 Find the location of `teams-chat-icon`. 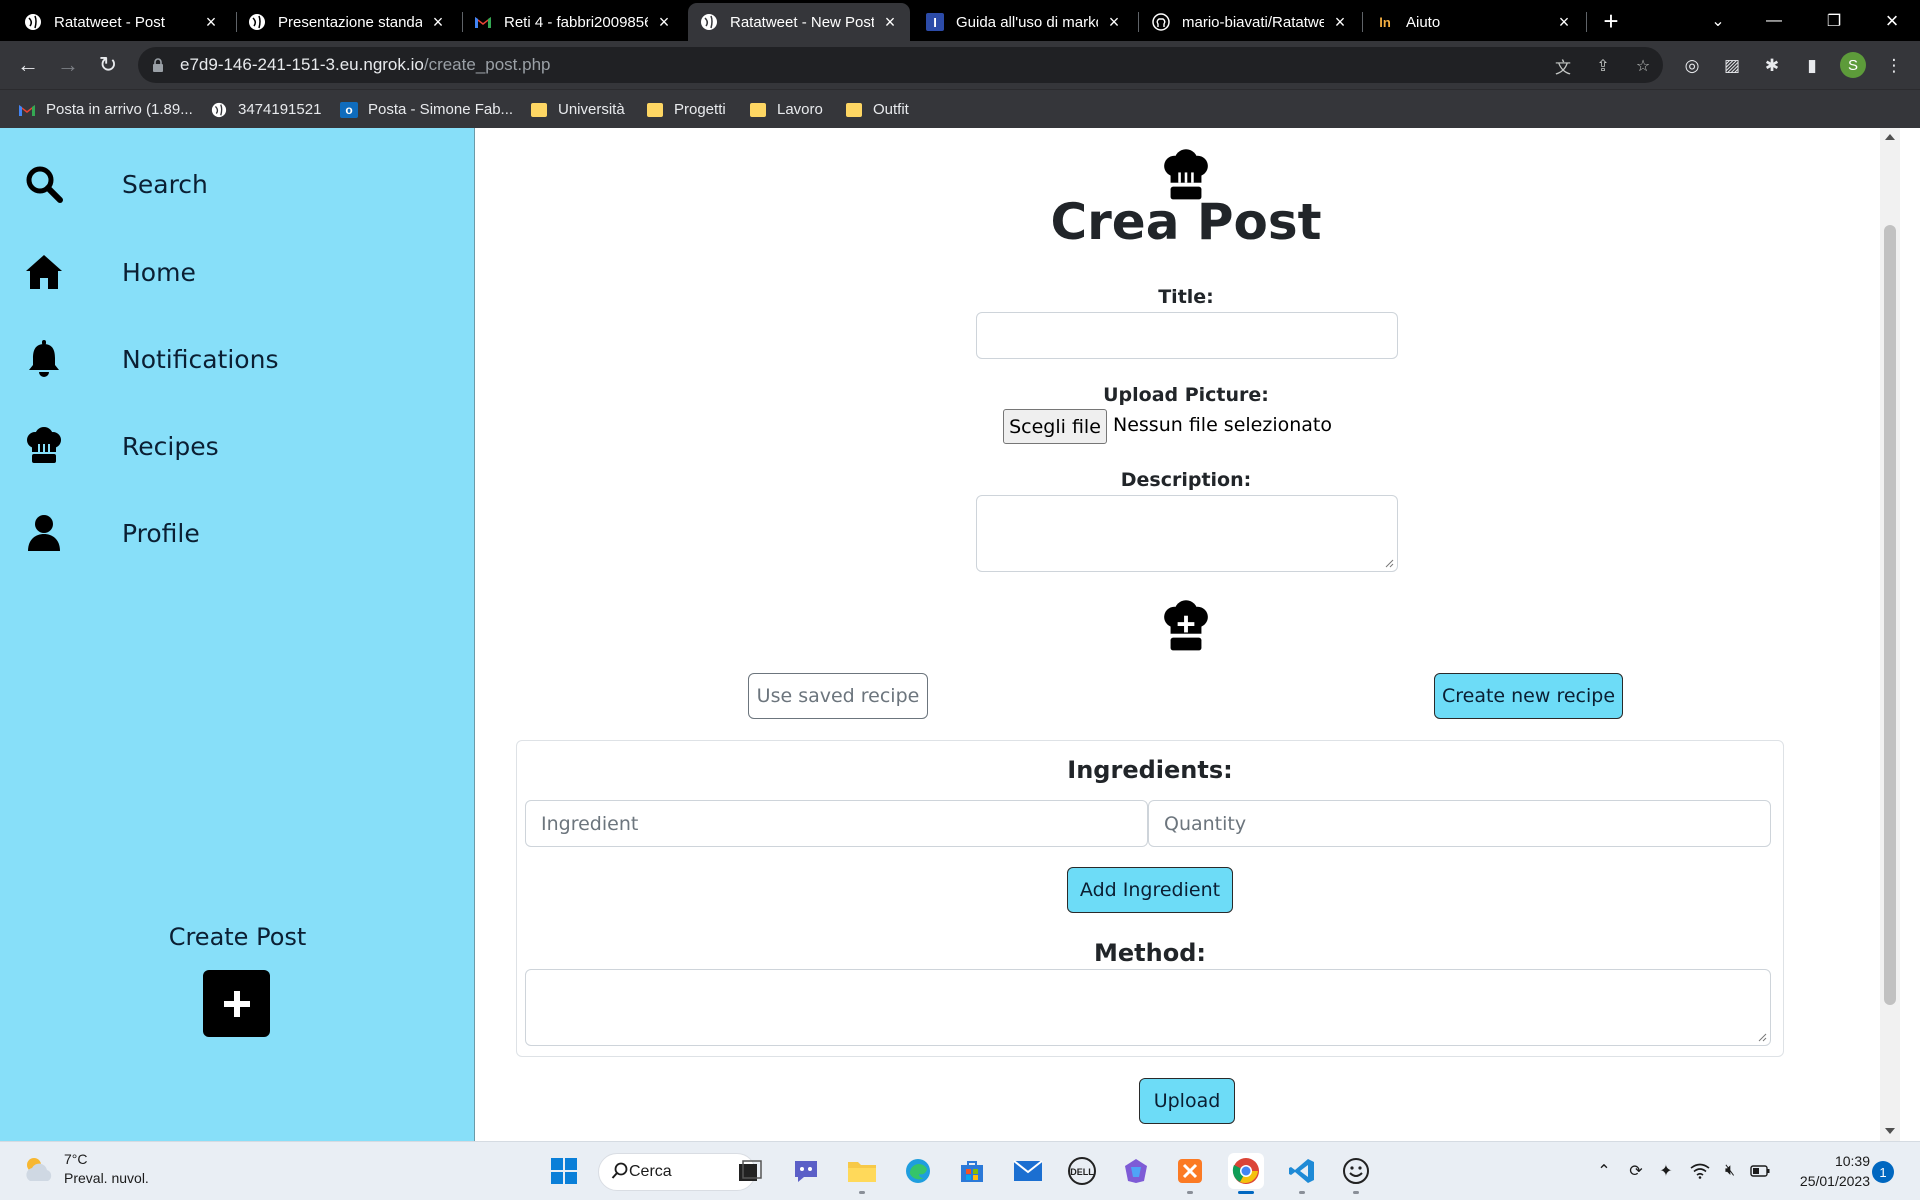

teams-chat-icon is located at coordinates (806, 1171).